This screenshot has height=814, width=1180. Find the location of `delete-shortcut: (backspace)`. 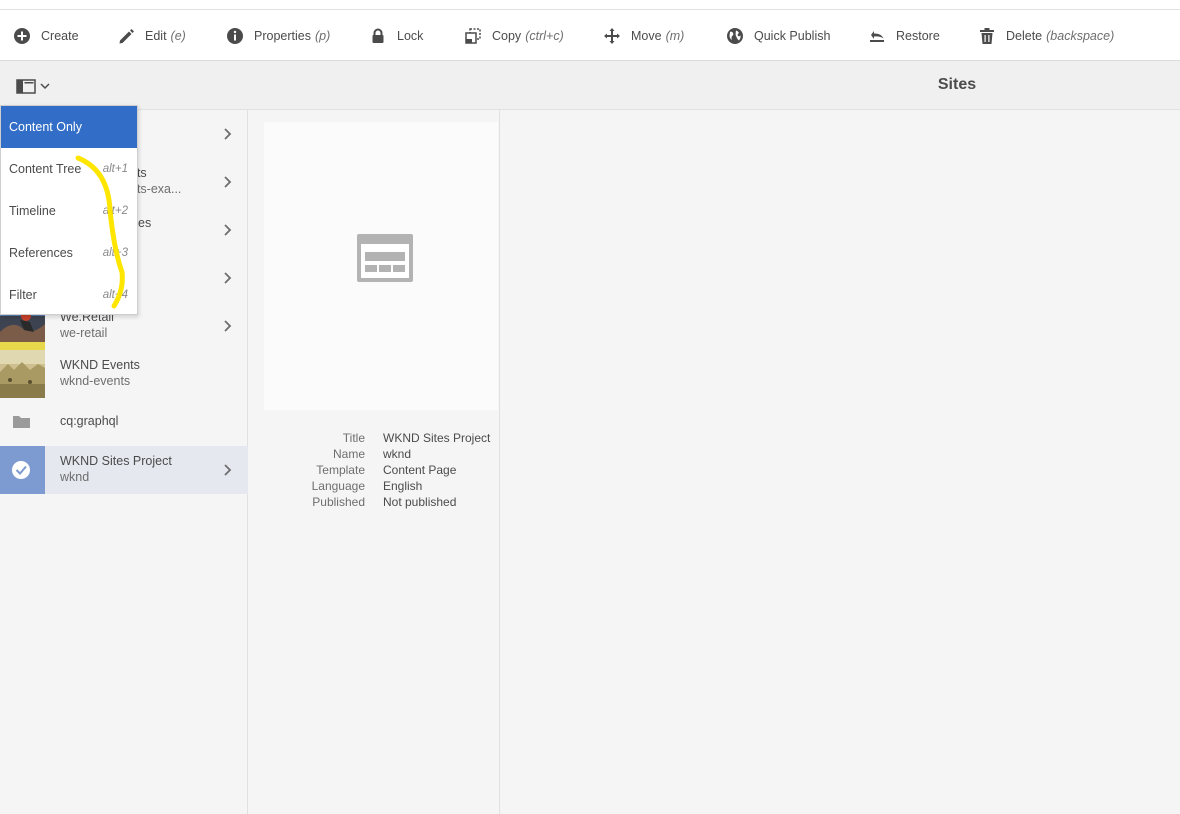

delete-shortcut: (backspace) is located at coordinates (1080, 35).